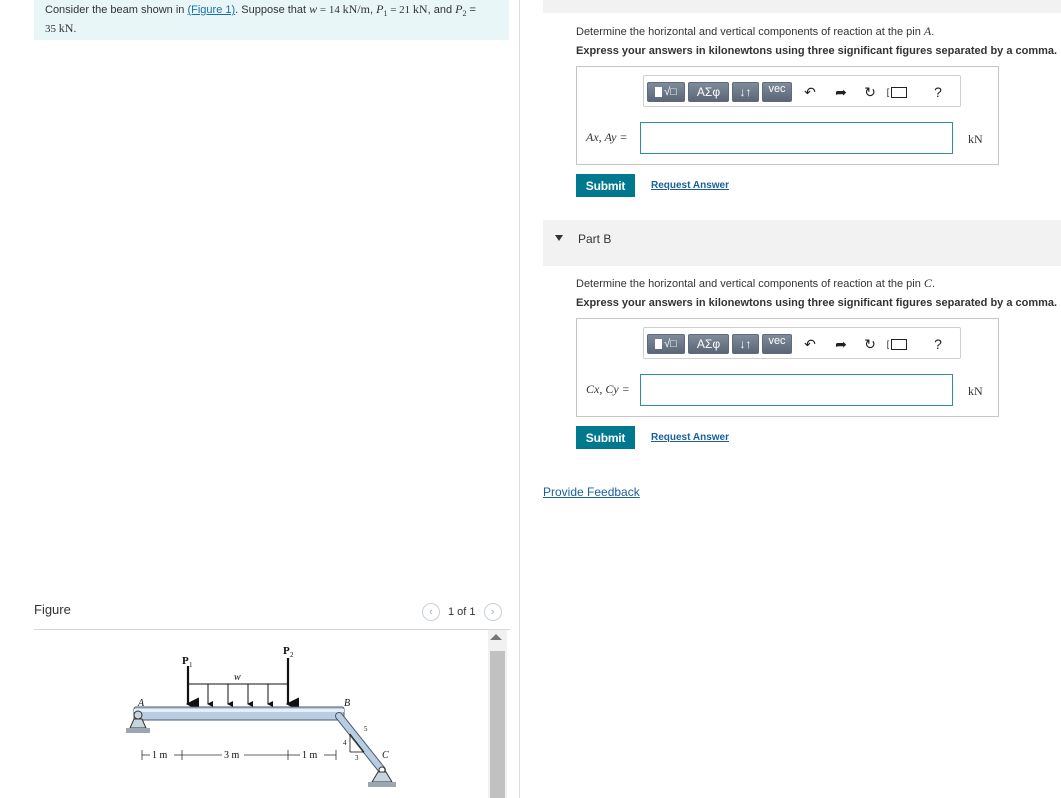  Describe the element at coordinates (138, 715) in the screenshot. I see `pin-a` at that location.